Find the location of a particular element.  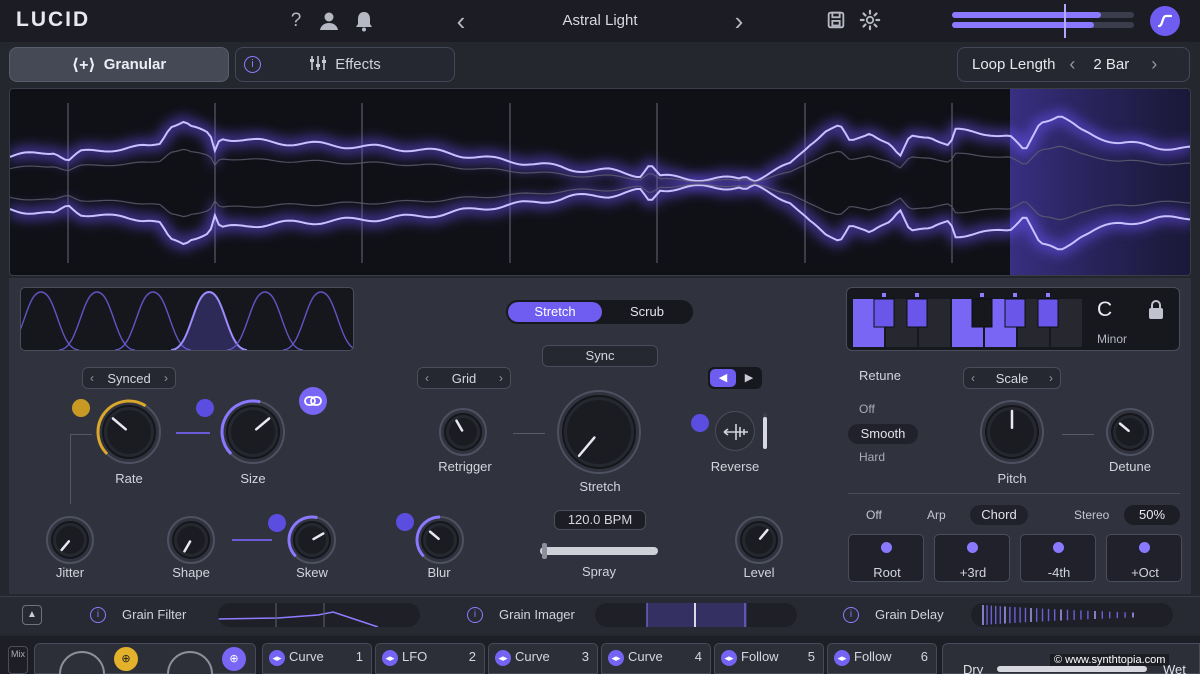

pitch-knob is located at coordinates (1012, 432).